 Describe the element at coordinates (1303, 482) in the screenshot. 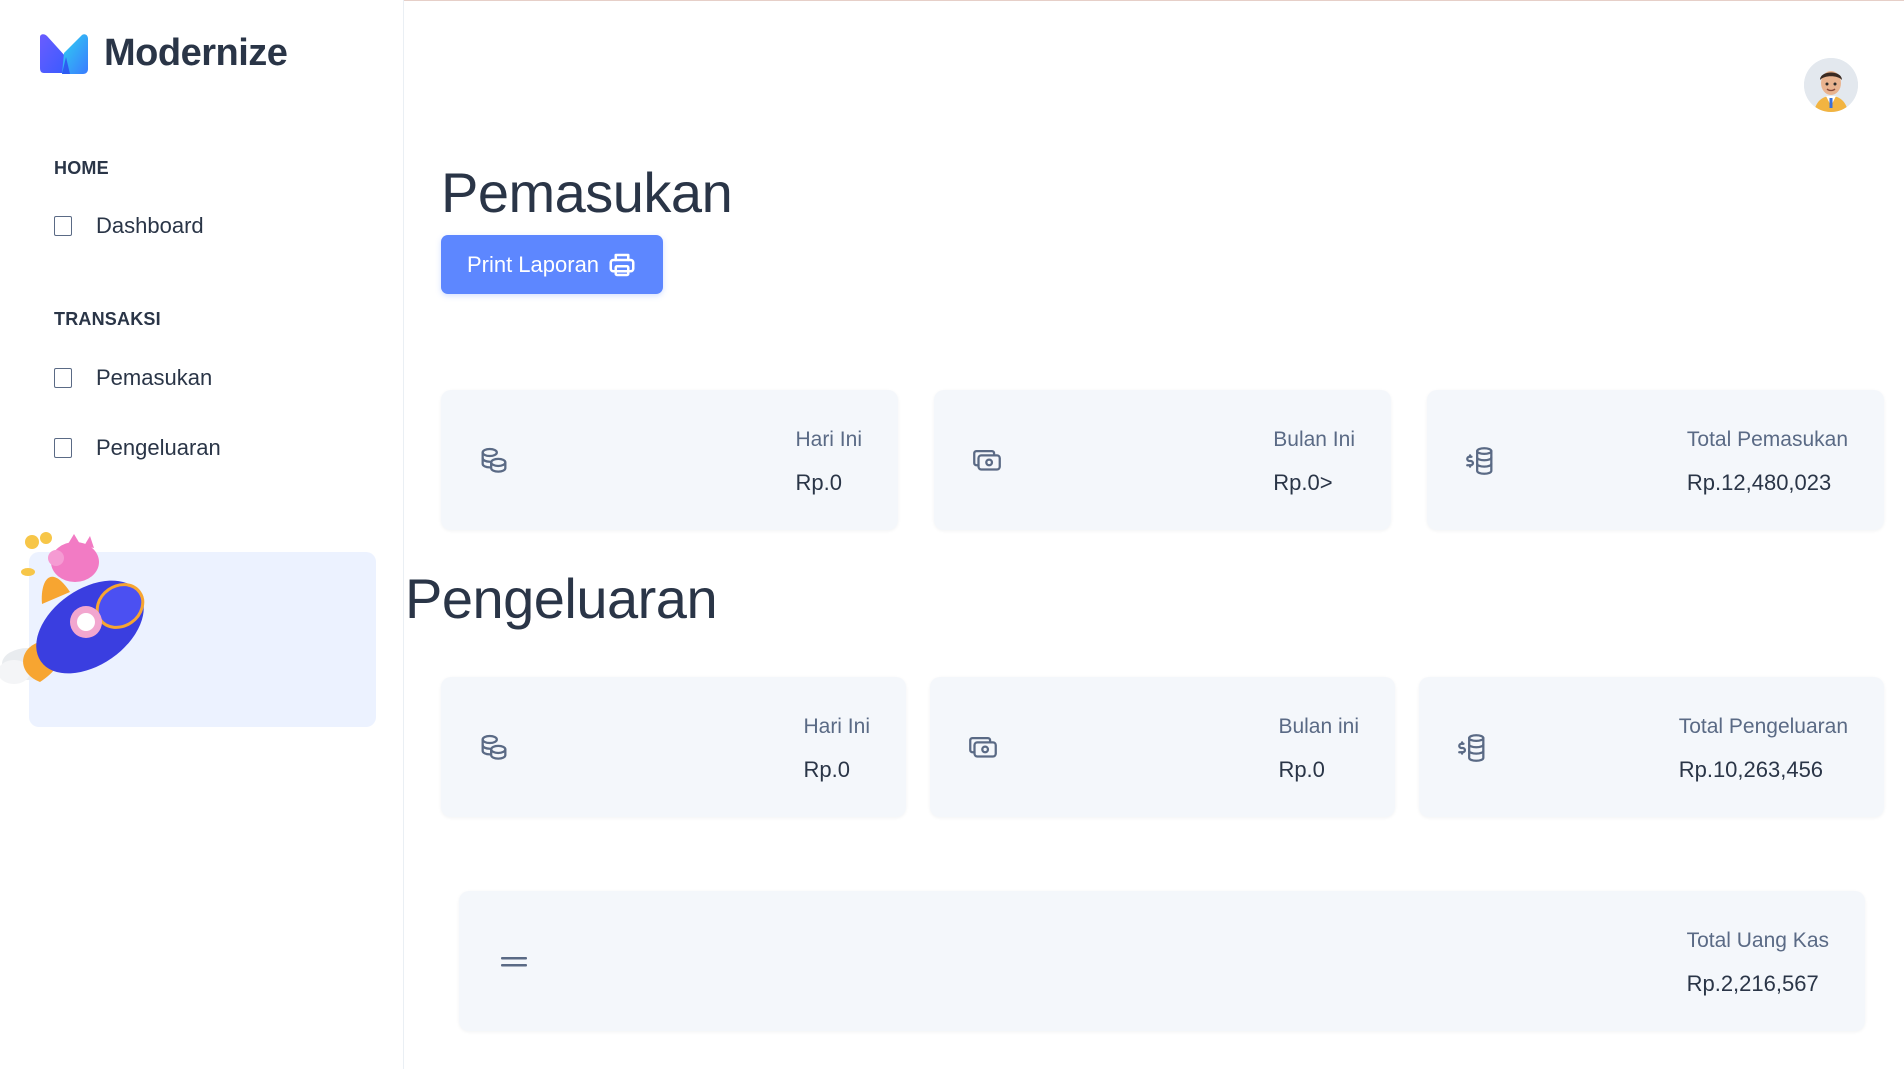

I see `card-value: Rp.0>` at that location.